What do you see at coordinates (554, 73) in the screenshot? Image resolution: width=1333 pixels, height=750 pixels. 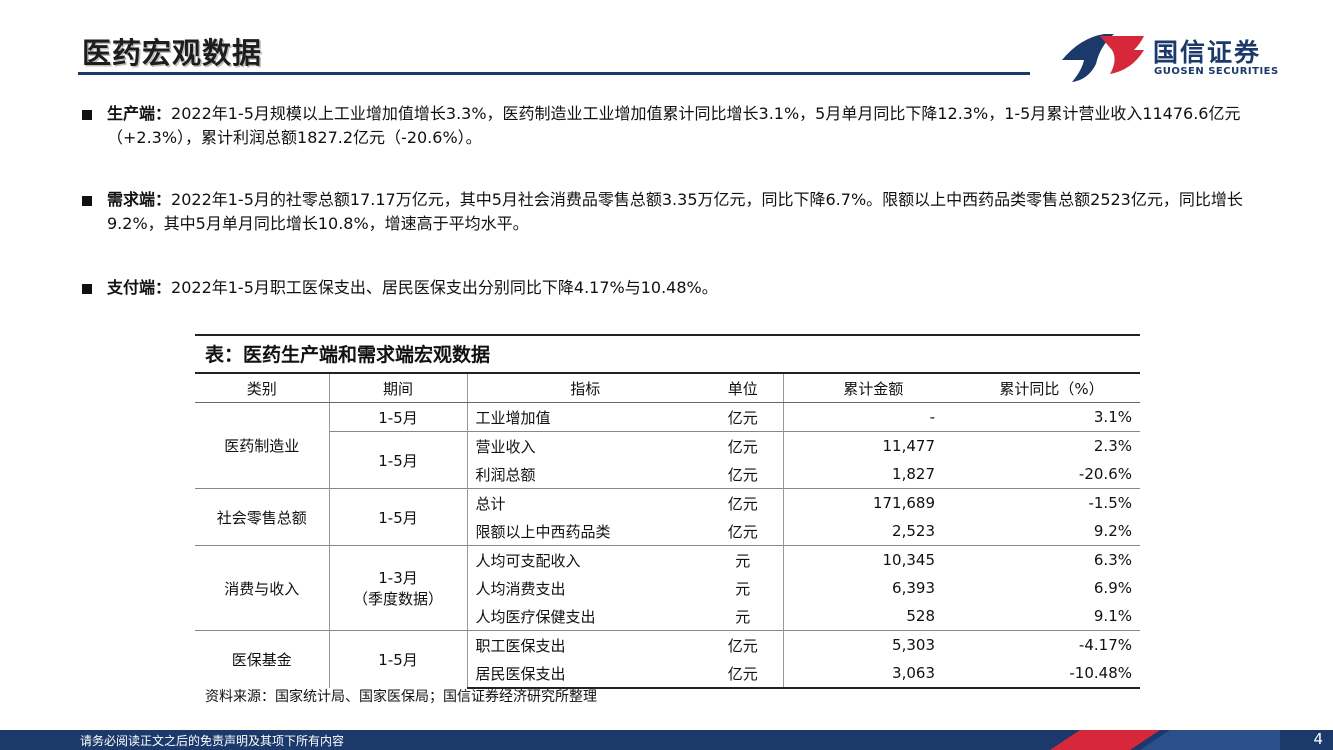 I see `title-underline` at bounding box center [554, 73].